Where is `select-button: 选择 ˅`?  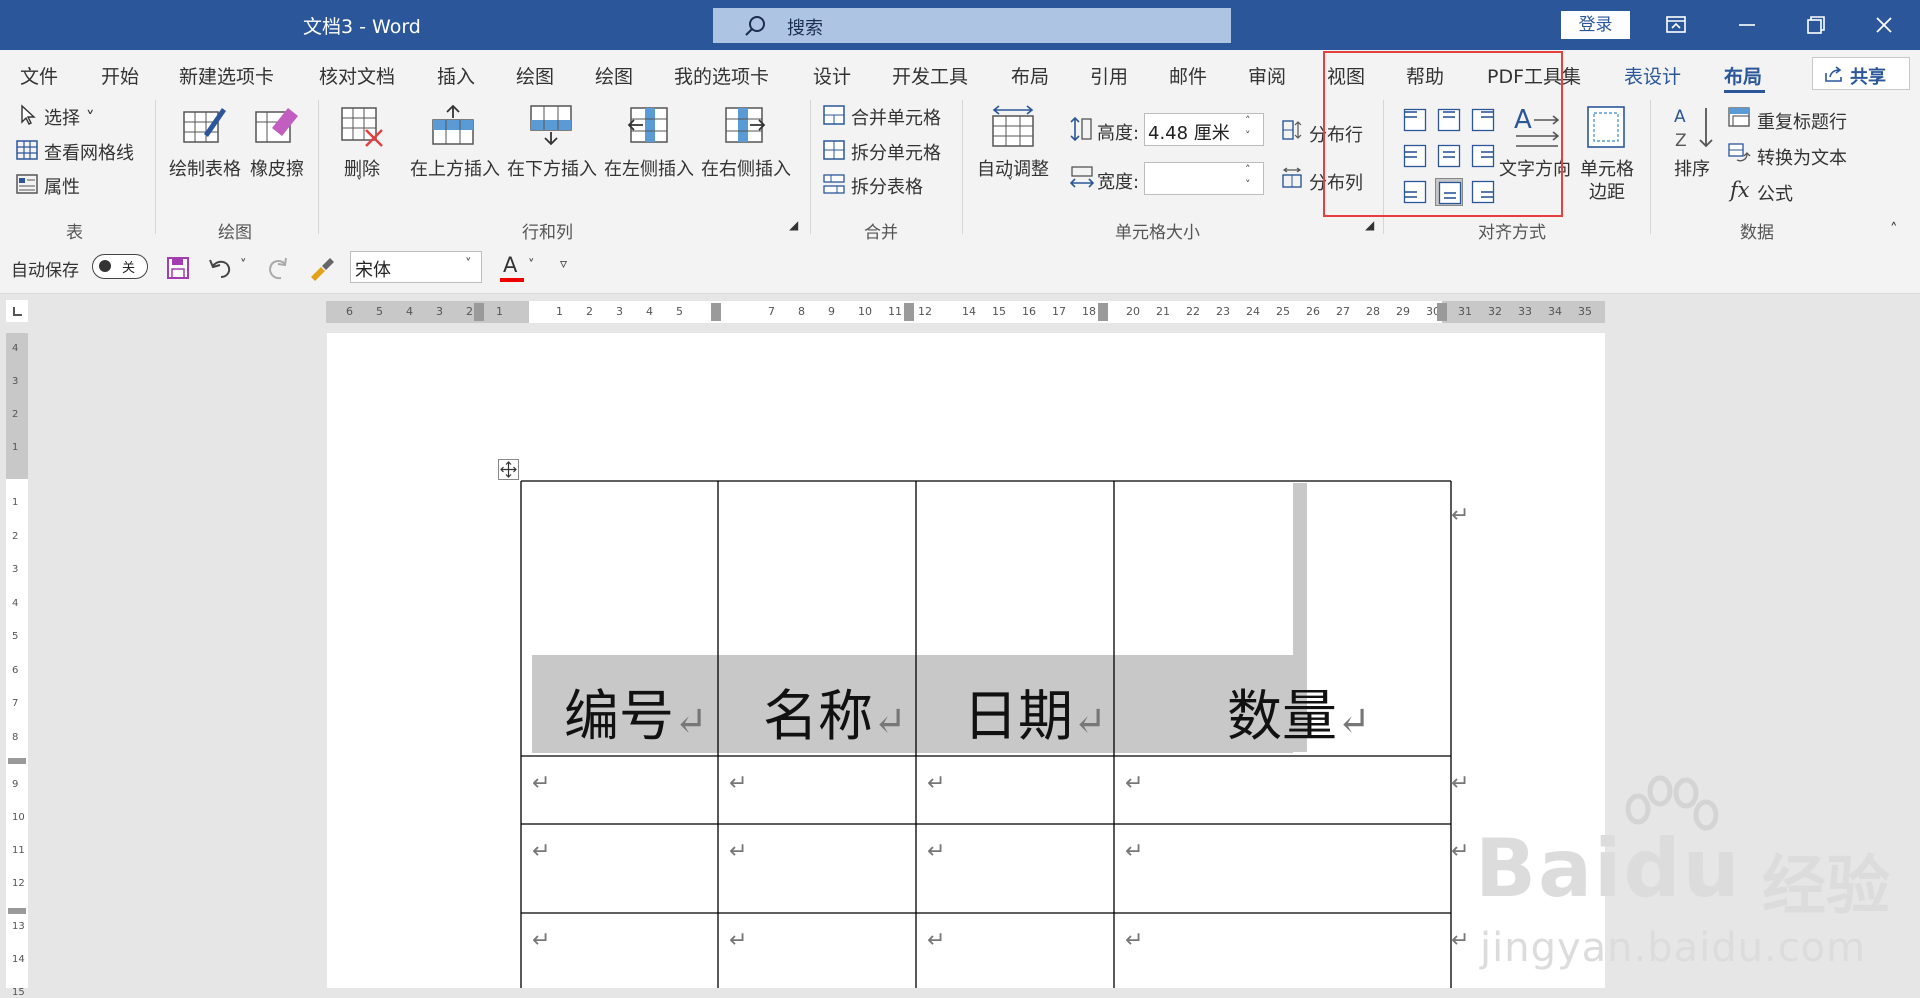
select-button: 选择 ˅ is located at coordinates (69, 117).